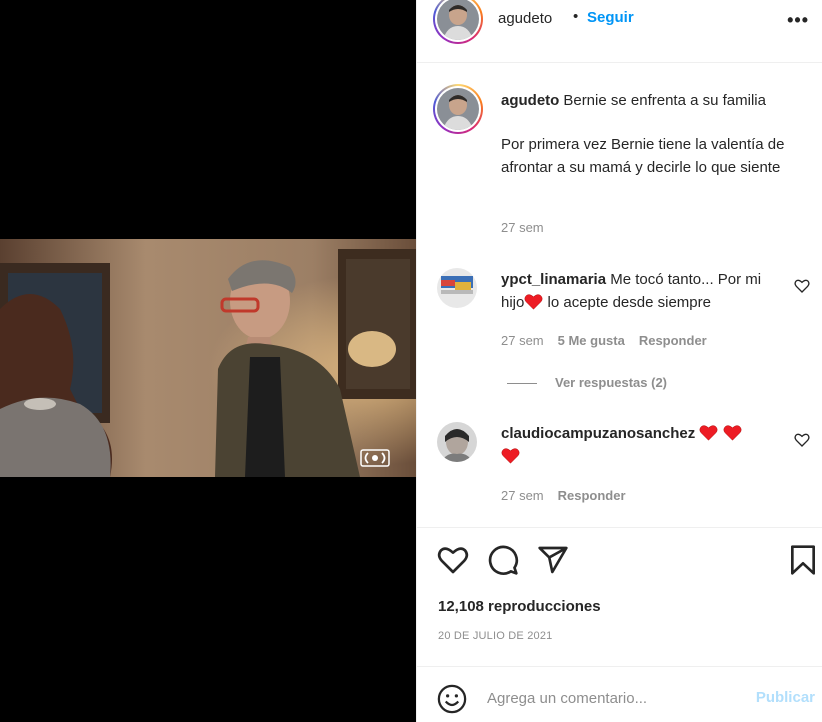  I want to click on caption-headline: agudeto Bernie se enfrenta a su familia, so click(656, 101).